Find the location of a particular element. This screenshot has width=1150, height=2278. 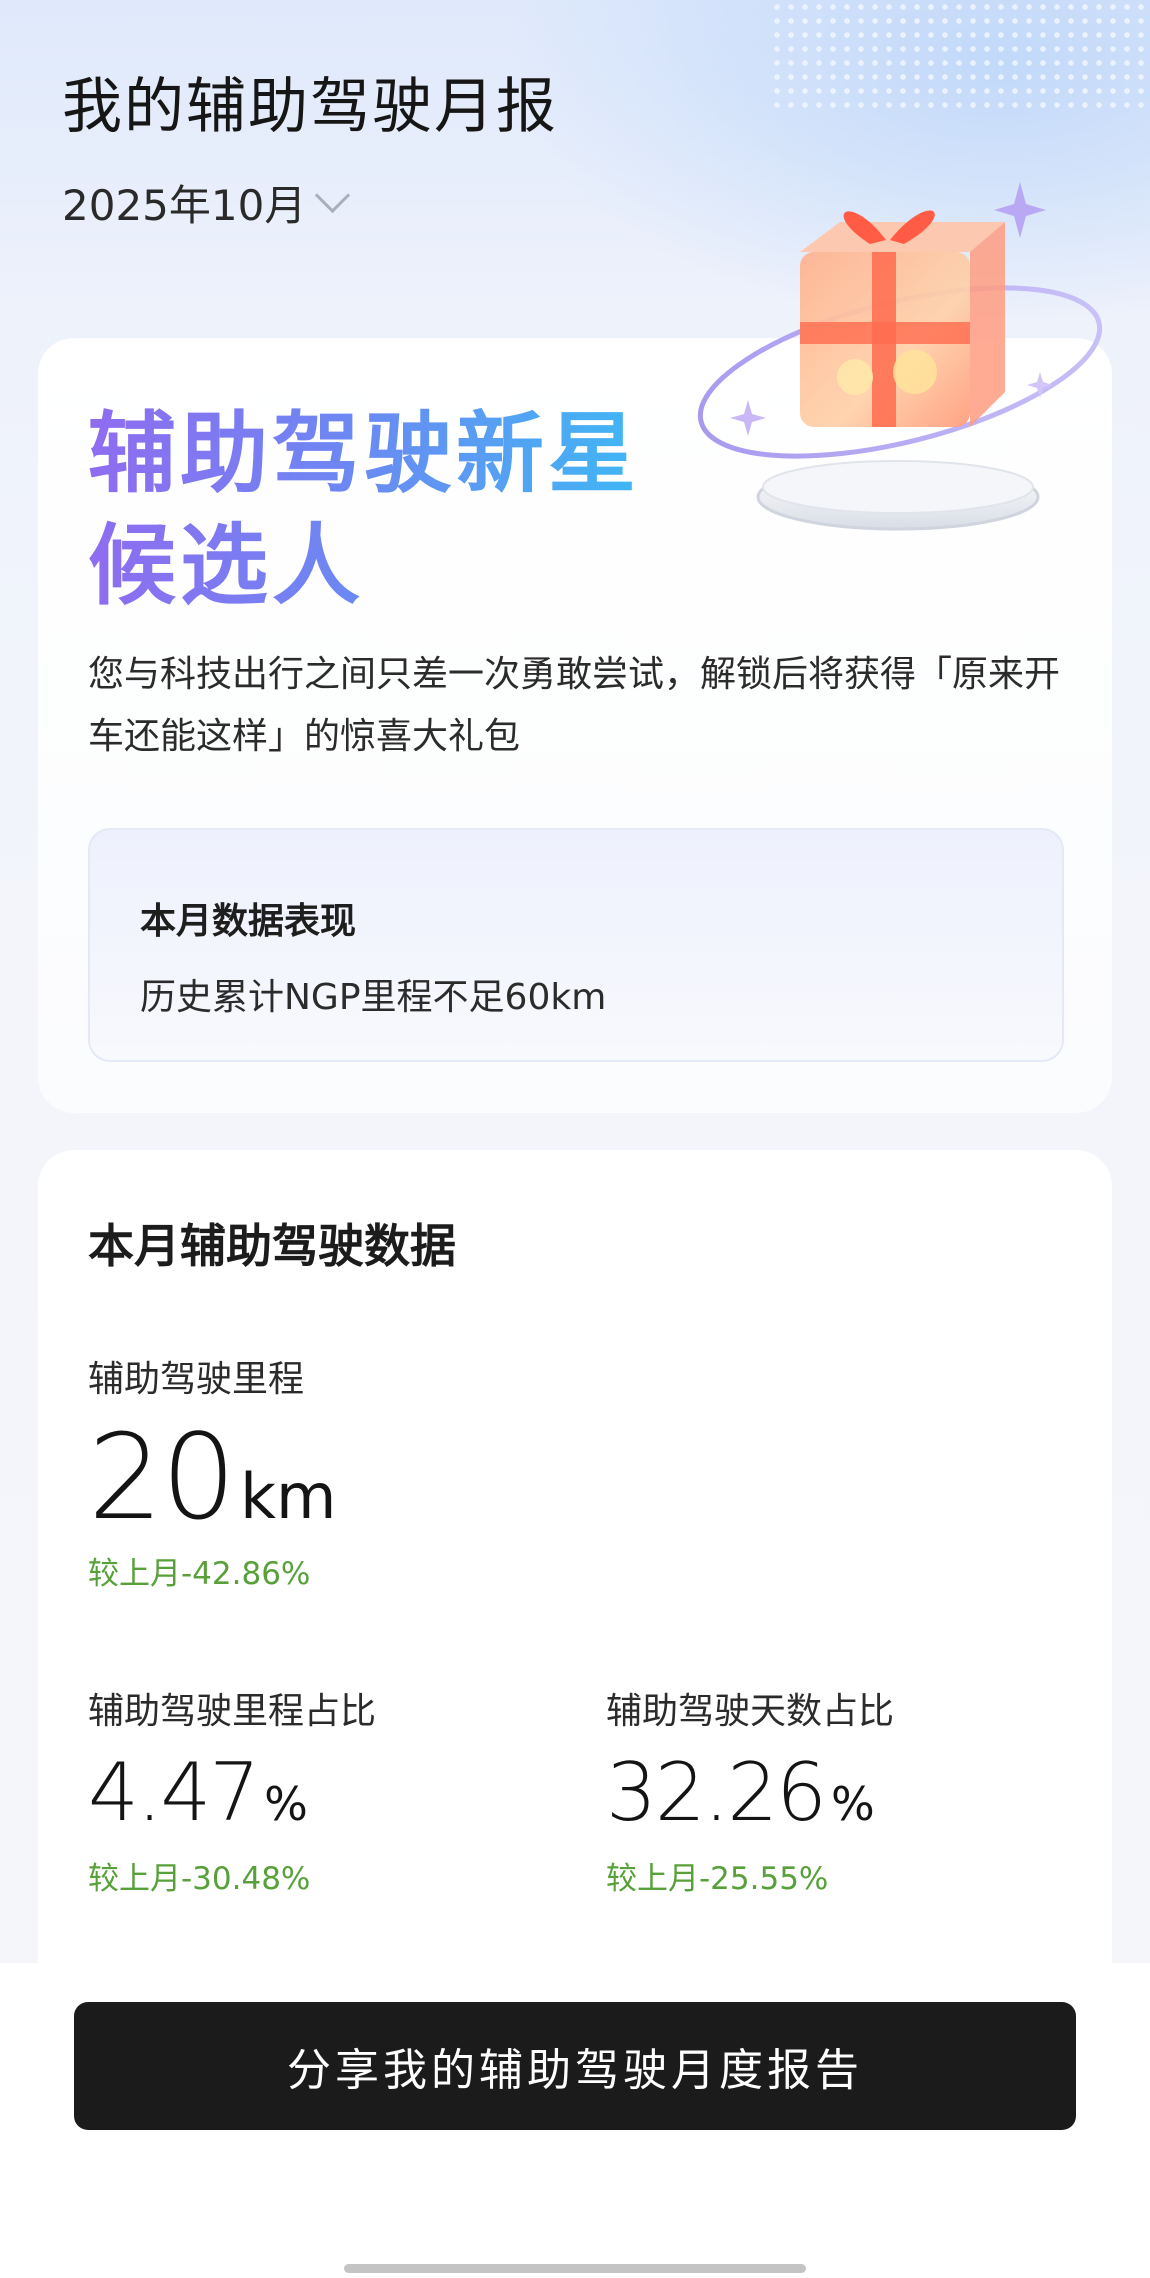

month-selector: 2025年10月 is located at coordinates (206, 202).